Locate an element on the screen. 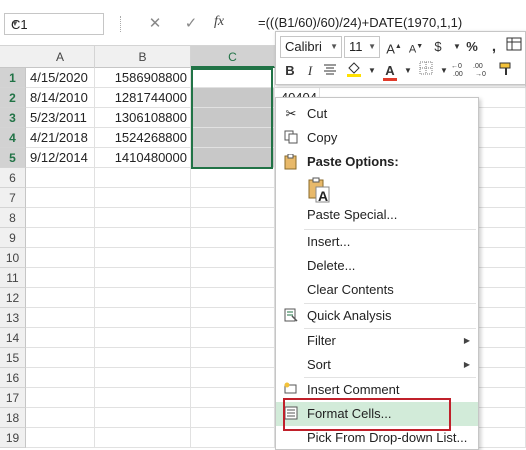 This screenshot has height=450, width=526. cell-c2 is located at coordinates (233, 98).